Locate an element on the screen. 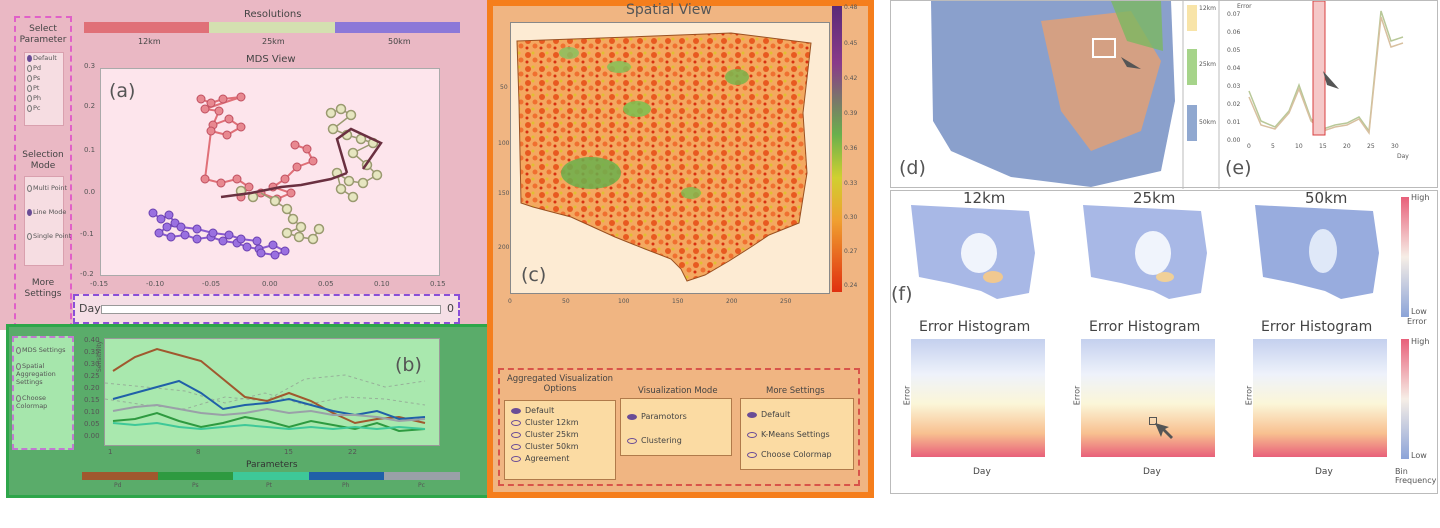 The height and width of the screenshot is (528, 1440). spatial-xtick: 50 is located at coordinates (566, 301).